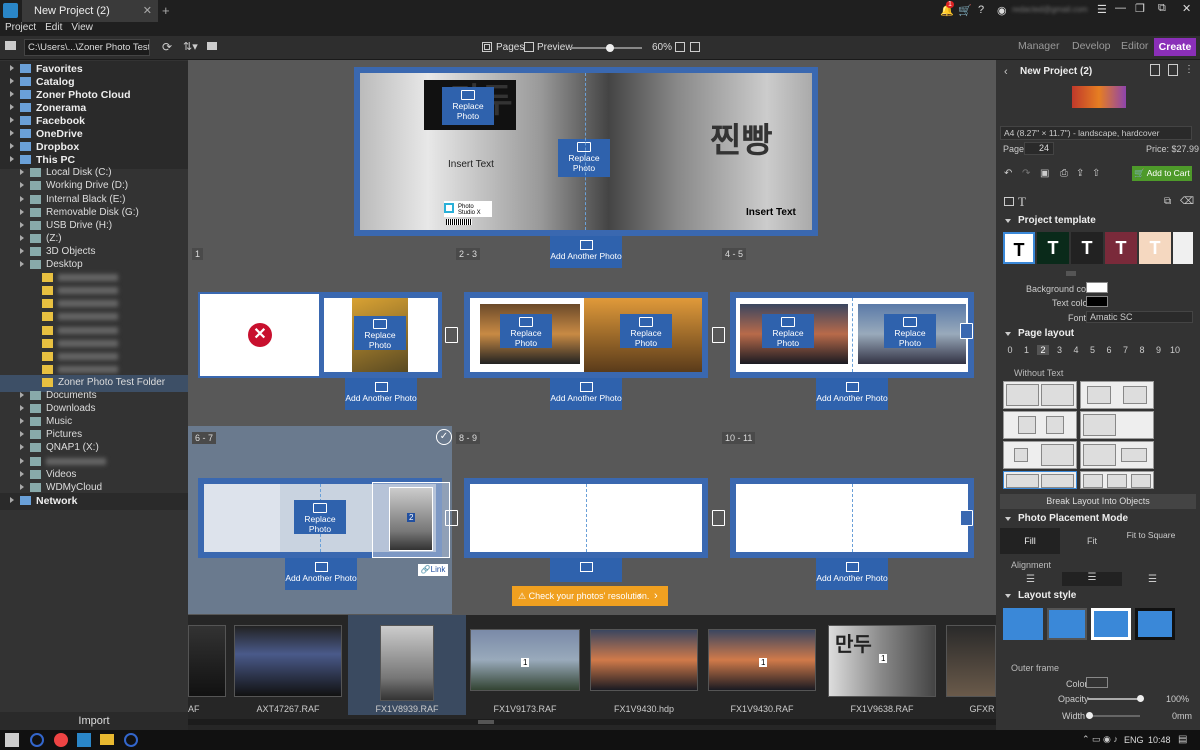 This screenshot has width=1200, height=750. I want to click on layout-count-tab: 2, so click(1043, 350).